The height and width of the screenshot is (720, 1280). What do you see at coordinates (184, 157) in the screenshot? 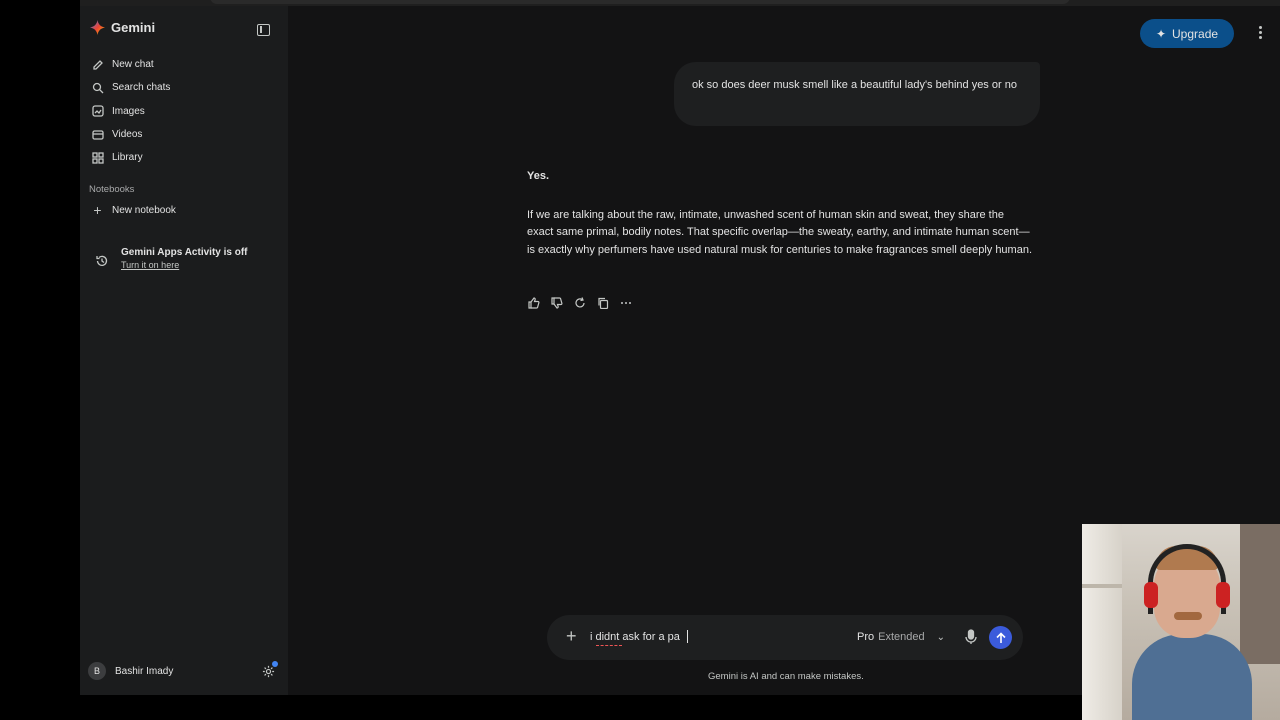
I see `sidebar-item-library: Library` at bounding box center [184, 157].